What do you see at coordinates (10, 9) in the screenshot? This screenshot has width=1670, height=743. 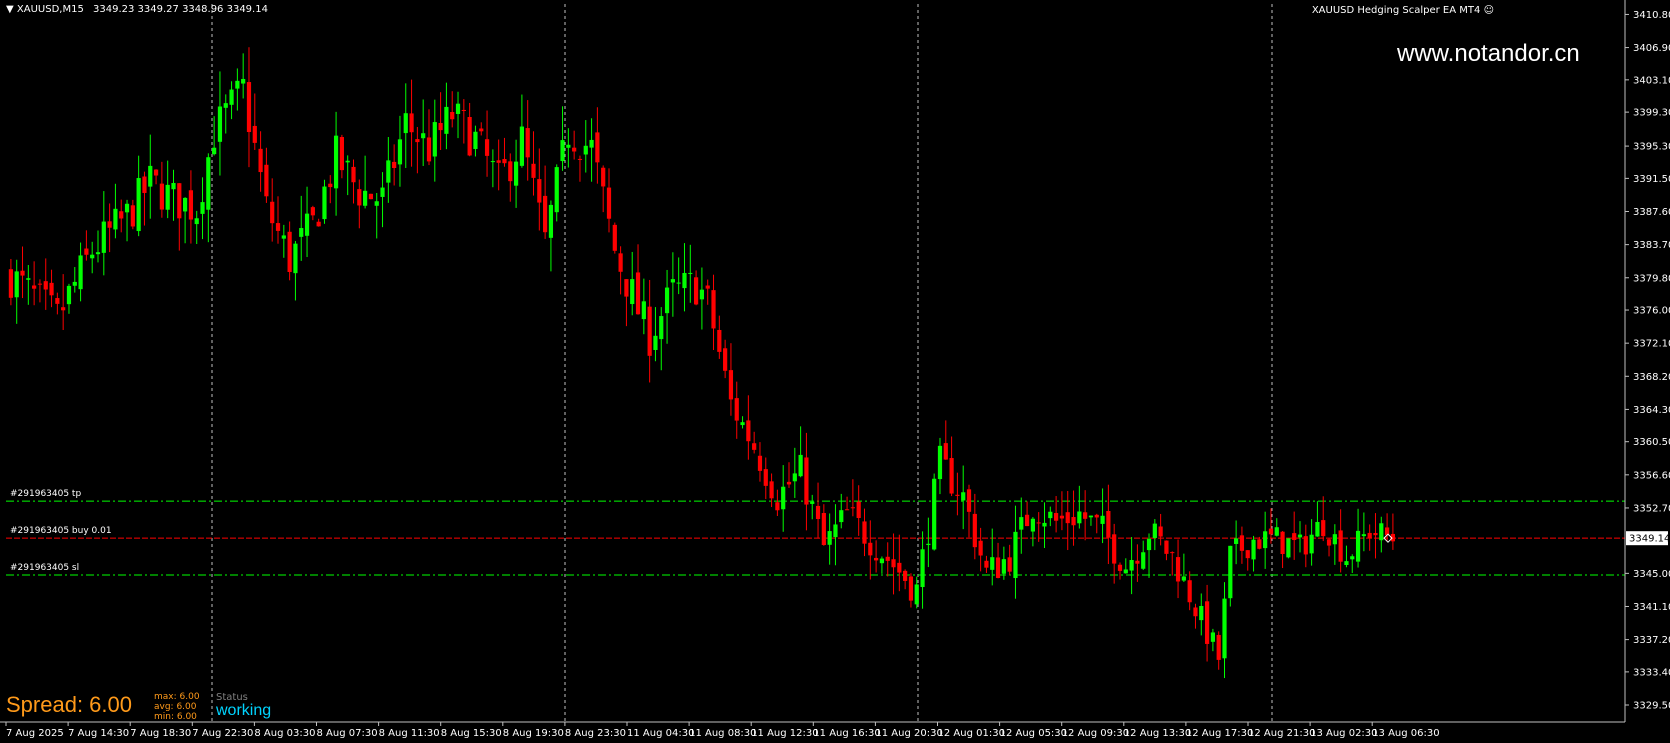 I see `dropdown-triangle-icon: ▼` at bounding box center [10, 9].